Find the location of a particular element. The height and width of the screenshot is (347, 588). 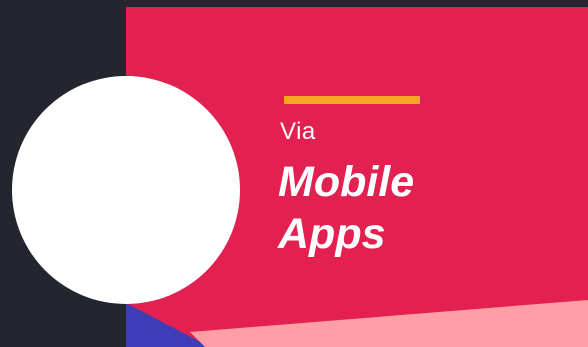

subtitle-text: Via is located at coordinates (298, 131).